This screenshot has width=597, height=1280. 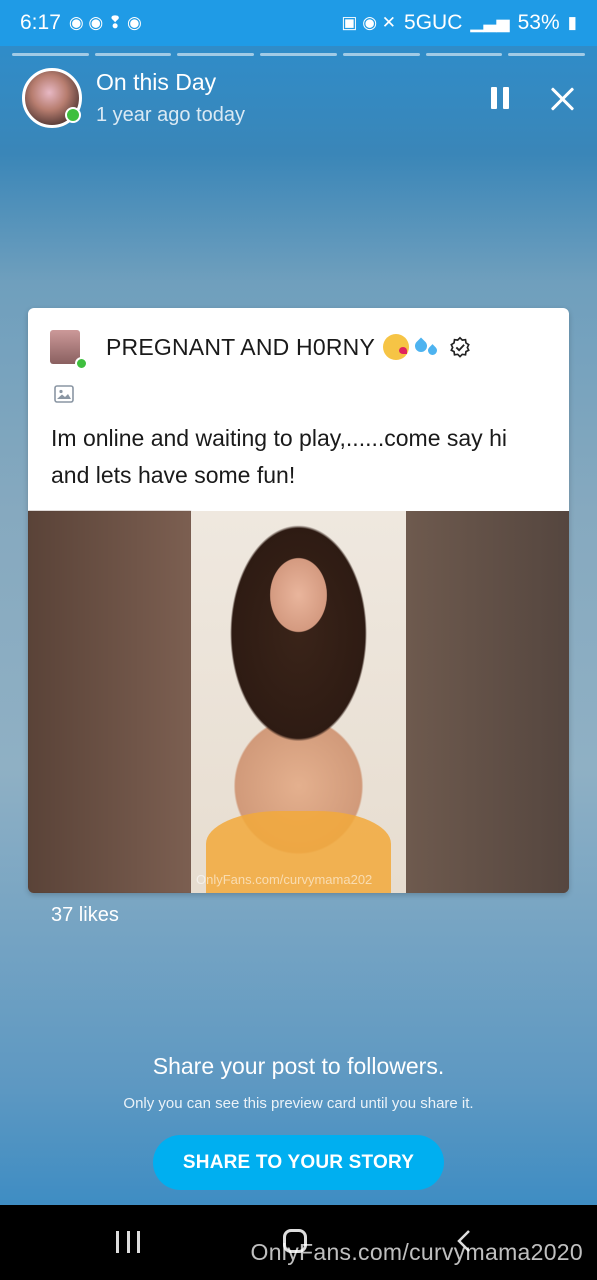 What do you see at coordinates (369, 22) in the screenshot?
I see `system-icons: ▣ ◉ ✕` at bounding box center [369, 22].